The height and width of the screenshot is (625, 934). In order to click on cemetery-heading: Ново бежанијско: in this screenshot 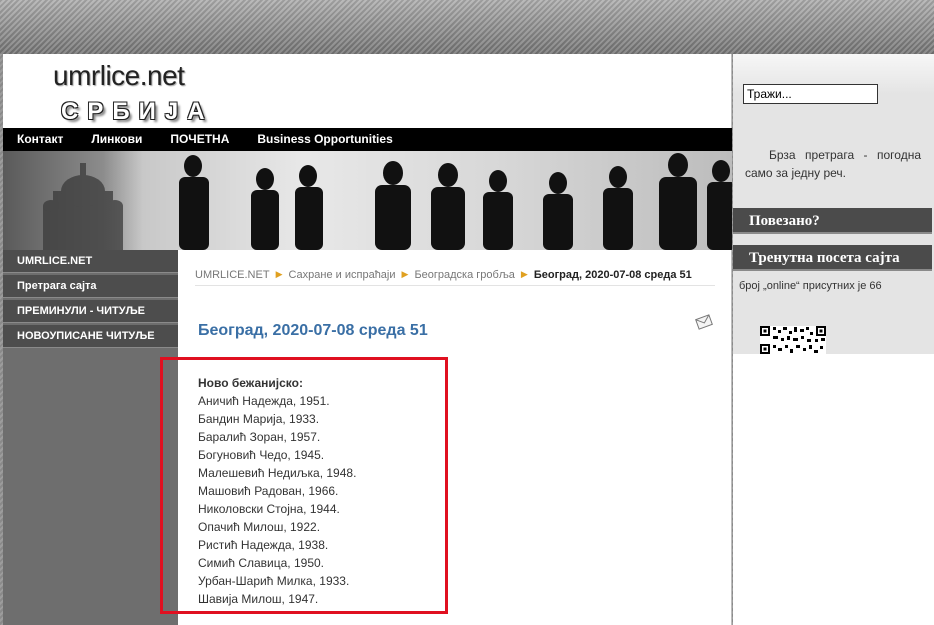, I will do `click(250, 383)`.